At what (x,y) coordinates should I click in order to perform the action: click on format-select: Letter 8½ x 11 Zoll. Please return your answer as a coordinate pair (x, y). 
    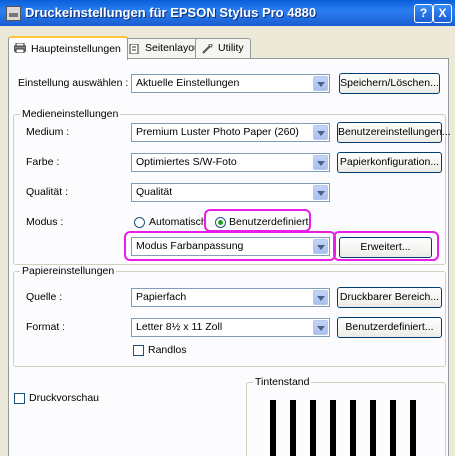
    Looking at the image, I should click on (230, 327).